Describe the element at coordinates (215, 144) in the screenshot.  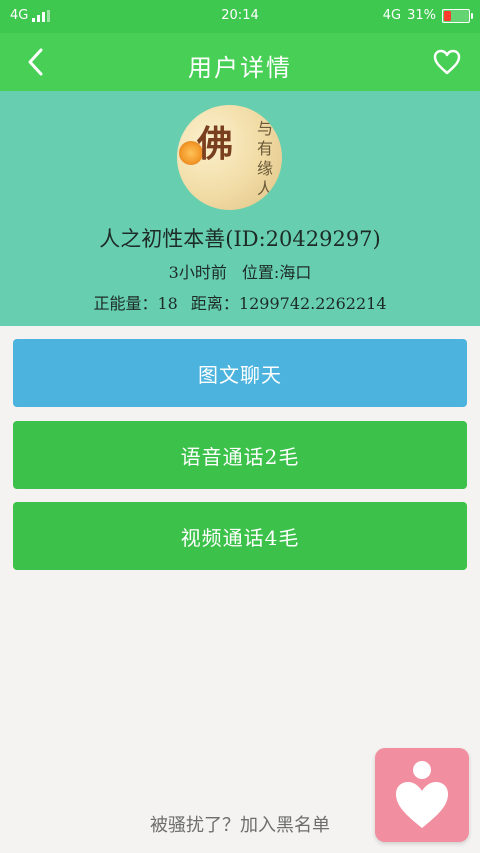
I see `avatar-calligraphy: 佛` at that location.